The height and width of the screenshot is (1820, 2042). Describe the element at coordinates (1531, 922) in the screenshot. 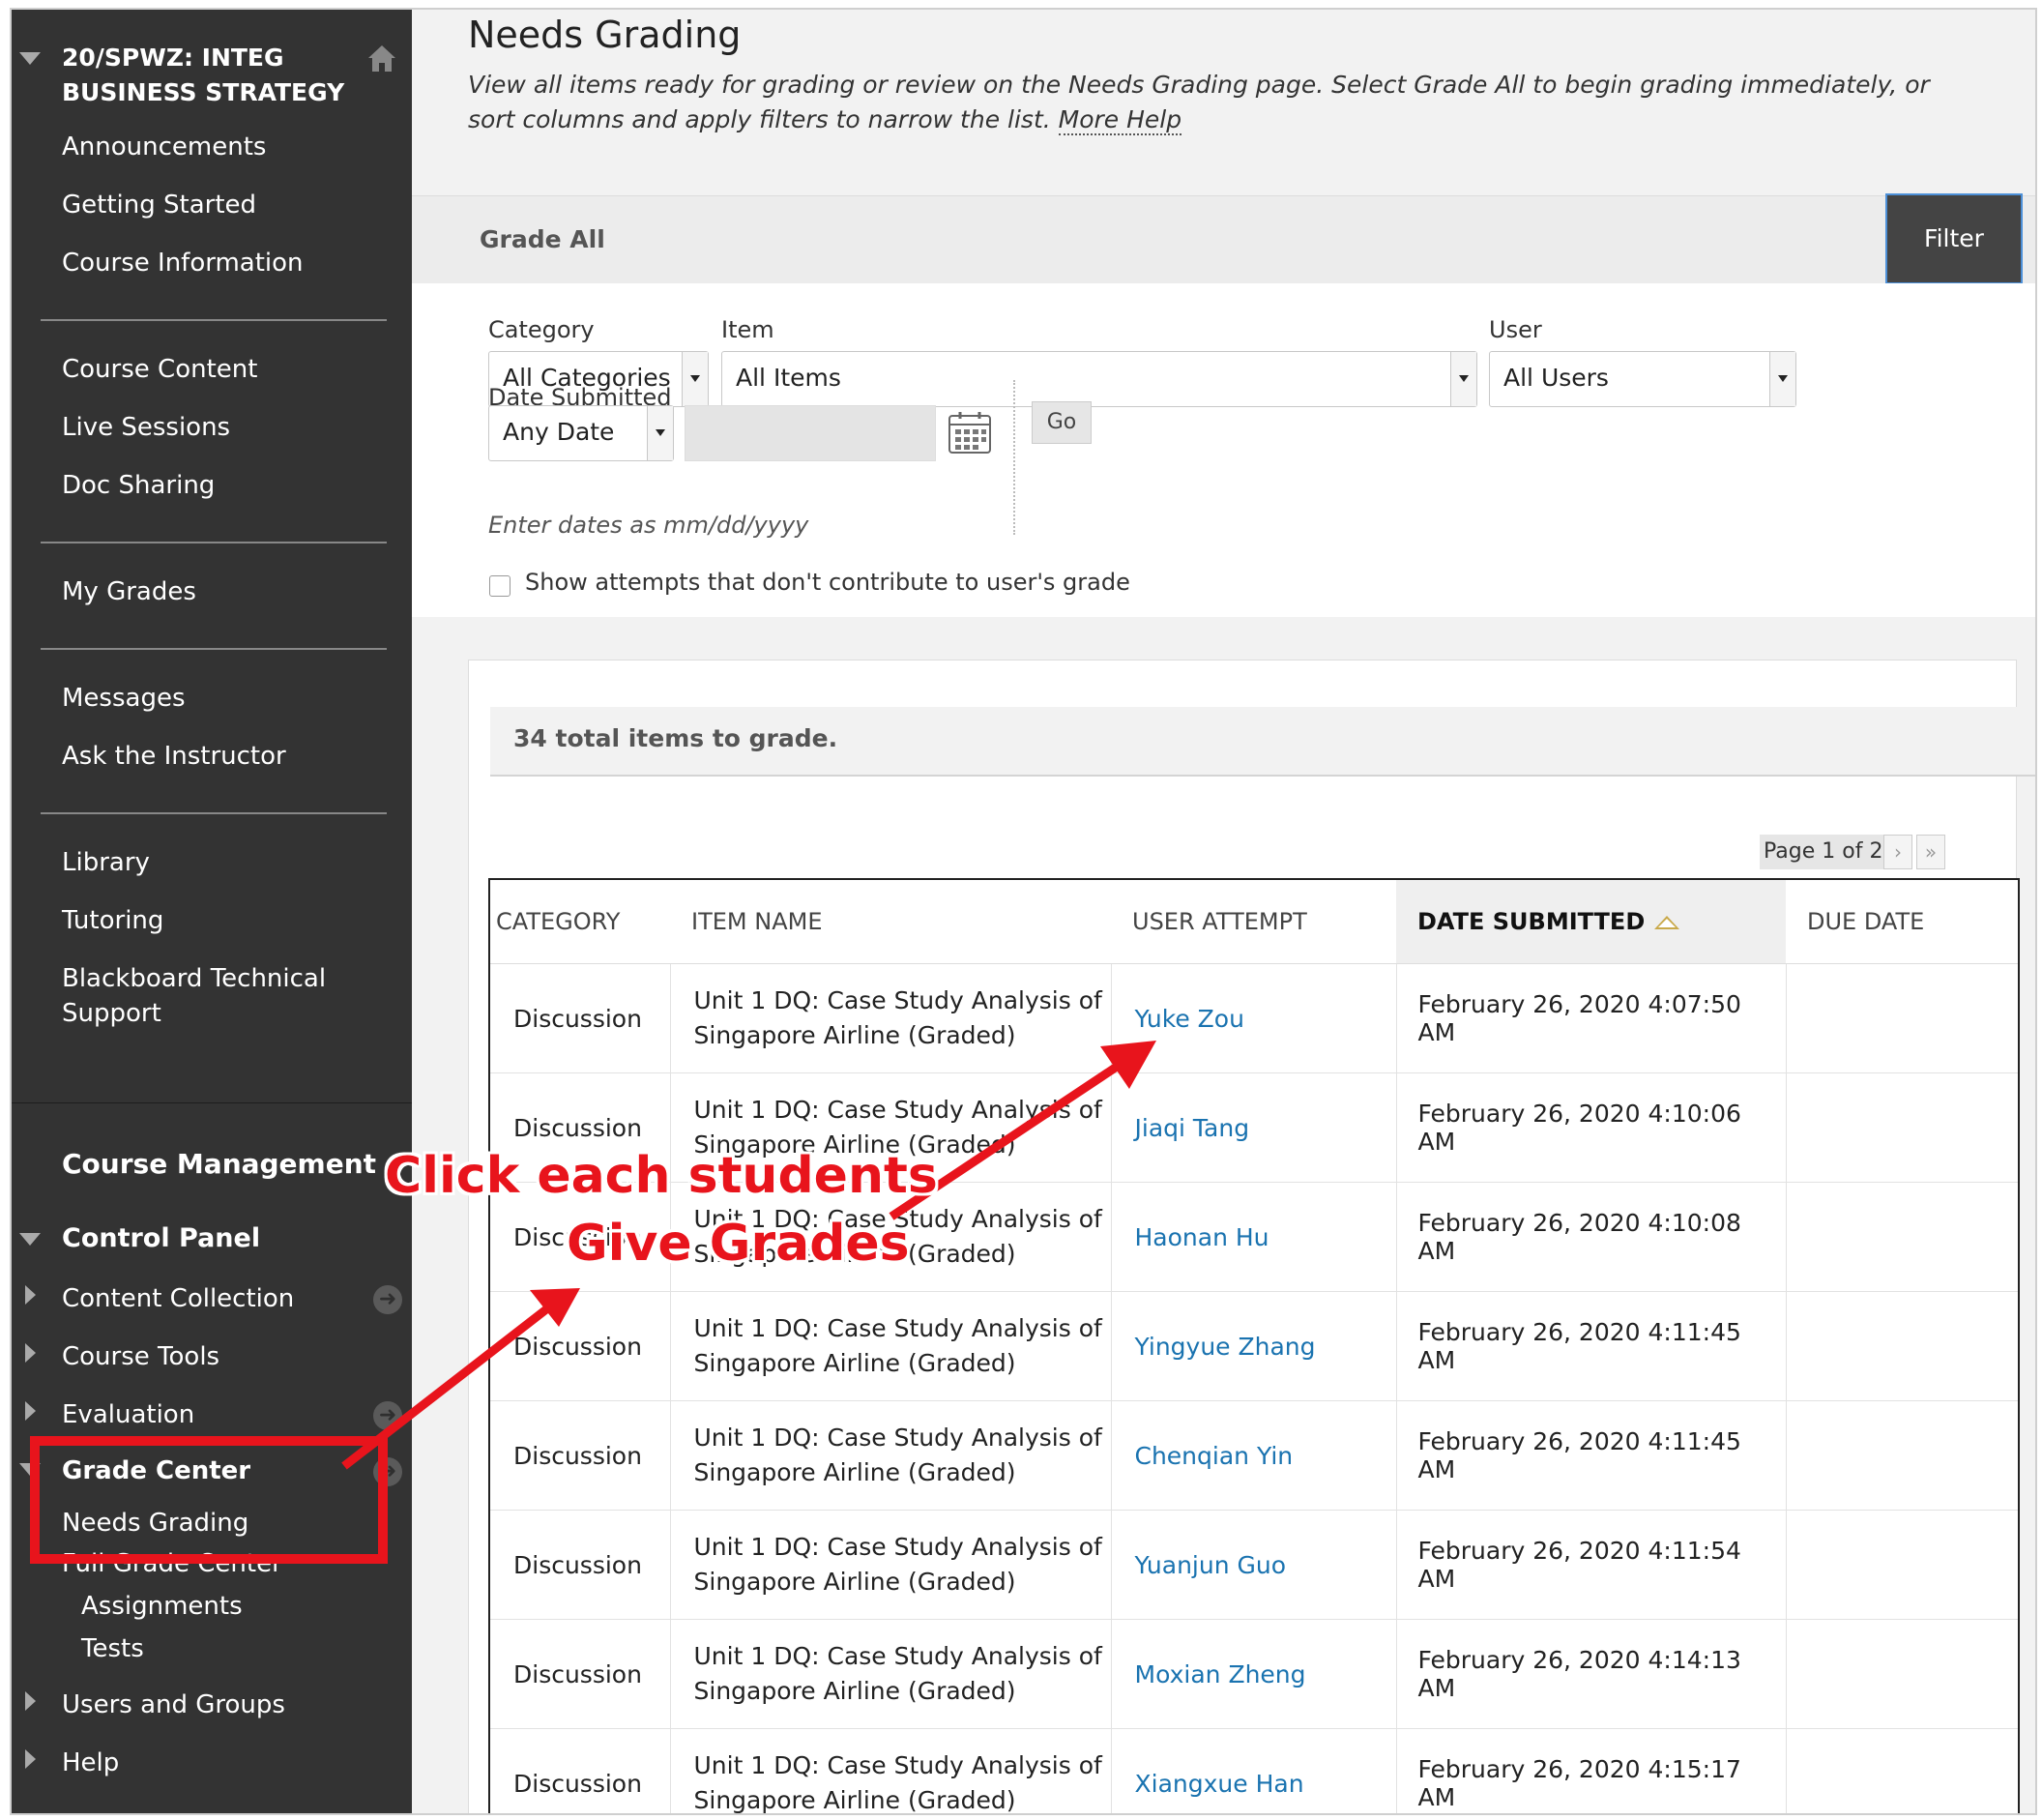

I see `date-submitted-header-label: DATE SUBMITTED` at that location.